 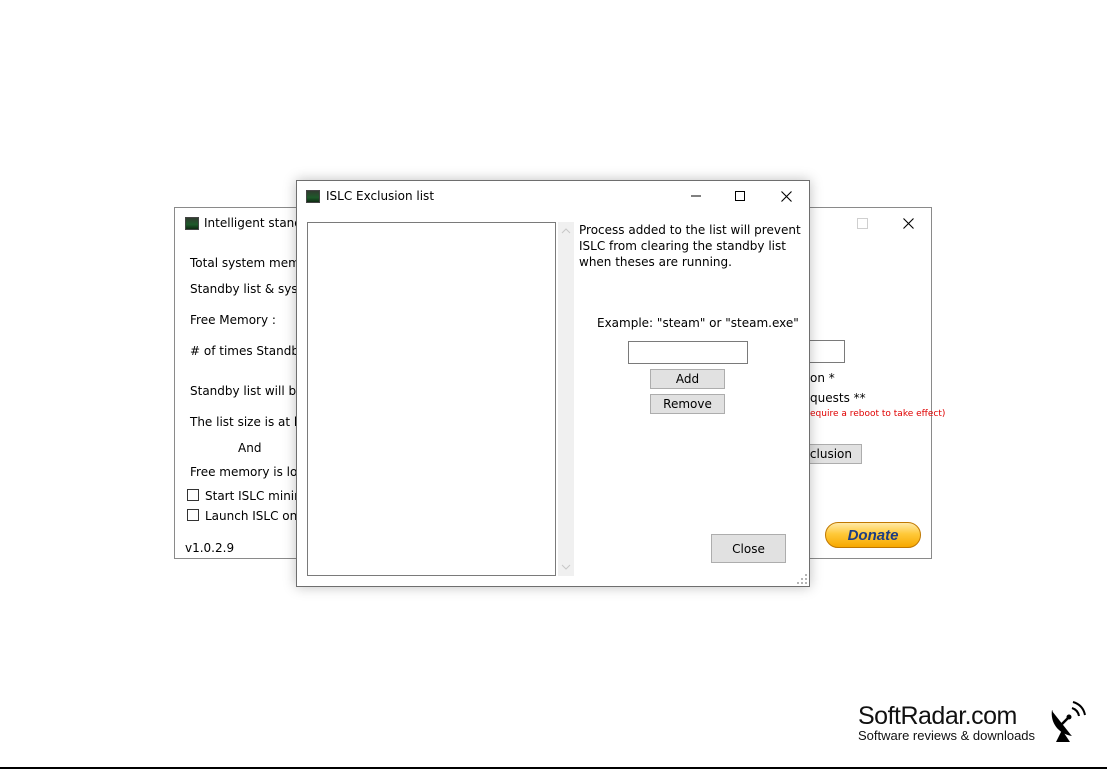 What do you see at coordinates (257, 223) in the screenshot?
I see `main-window-title: Intelligent standb` at bounding box center [257, 223].